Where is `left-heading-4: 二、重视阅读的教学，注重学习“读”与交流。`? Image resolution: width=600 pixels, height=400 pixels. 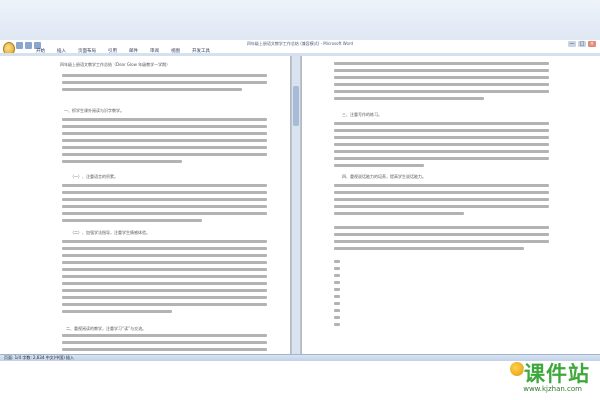 left-heading-4: 二、重视阅读的教学，注重学习“读”与交流。 is located at coordinates (106, 328).